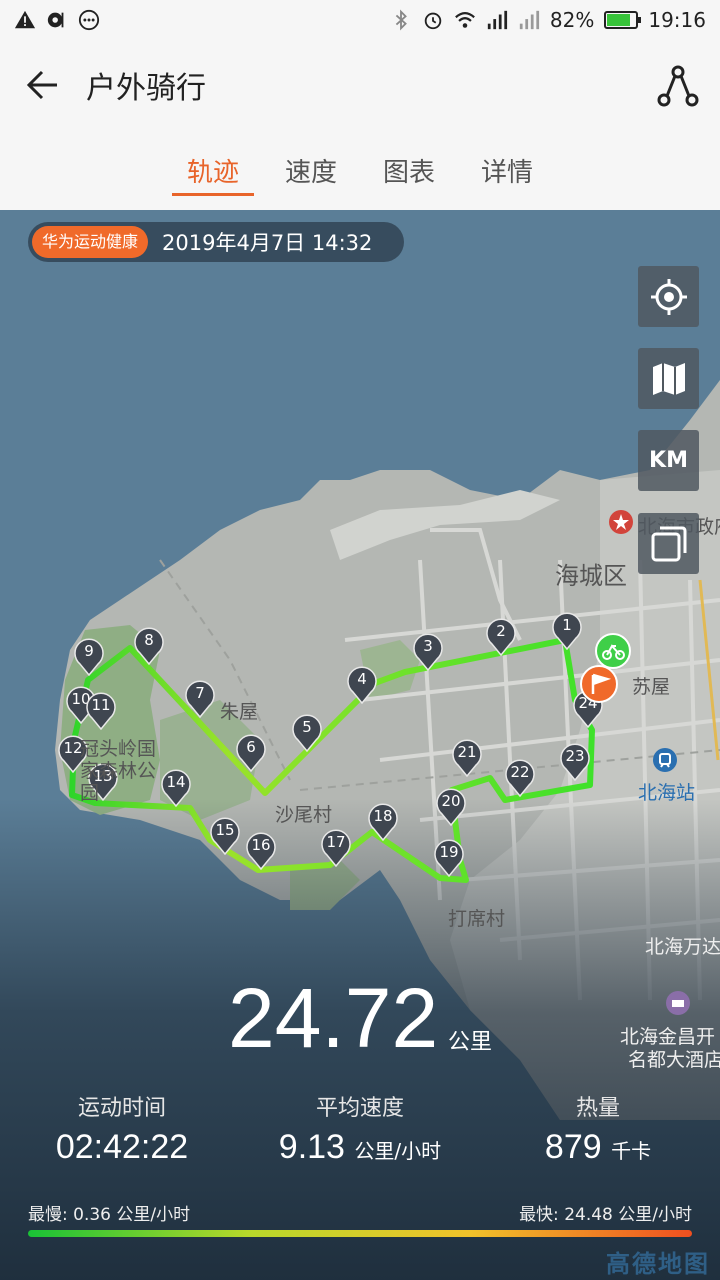 The width and height of the screenshot is (720, 1280). Describe the element at coordinates (336, 842) in the screenshot. I see `km-marker-label: 17` at that location.